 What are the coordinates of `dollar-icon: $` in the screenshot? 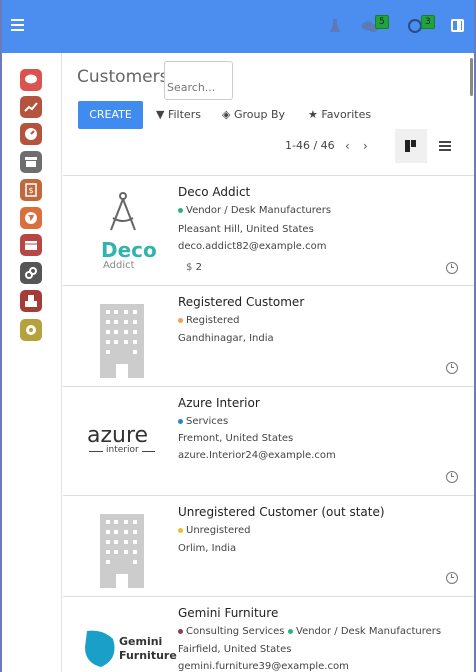 It's located at (189, 267).